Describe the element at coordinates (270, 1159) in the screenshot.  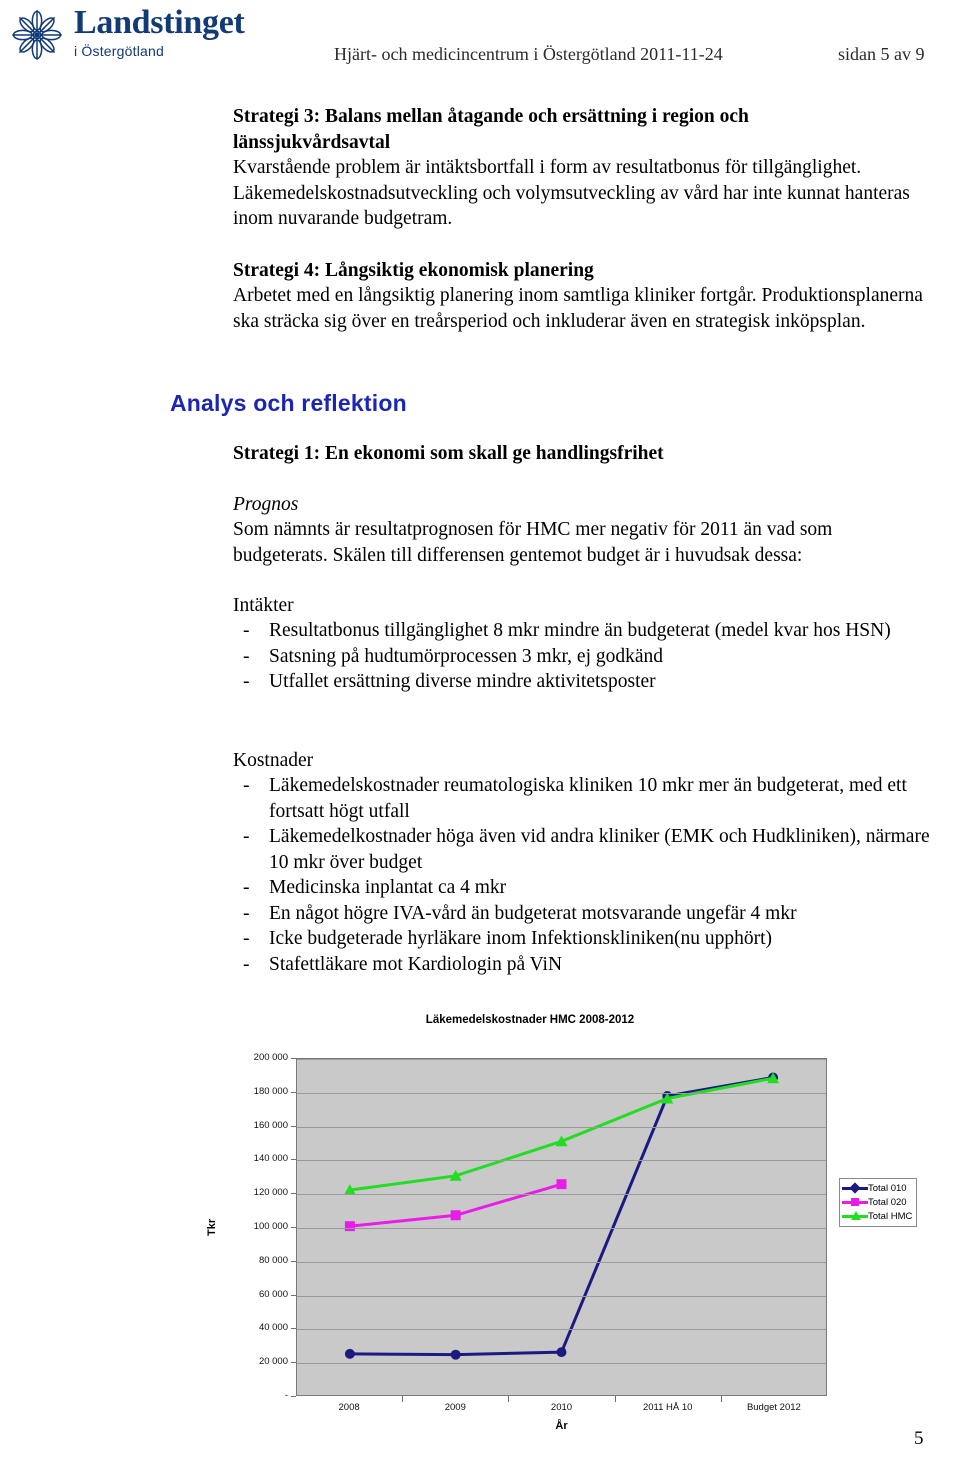
I see `chart-y-tick-label: 140 000` at that location.